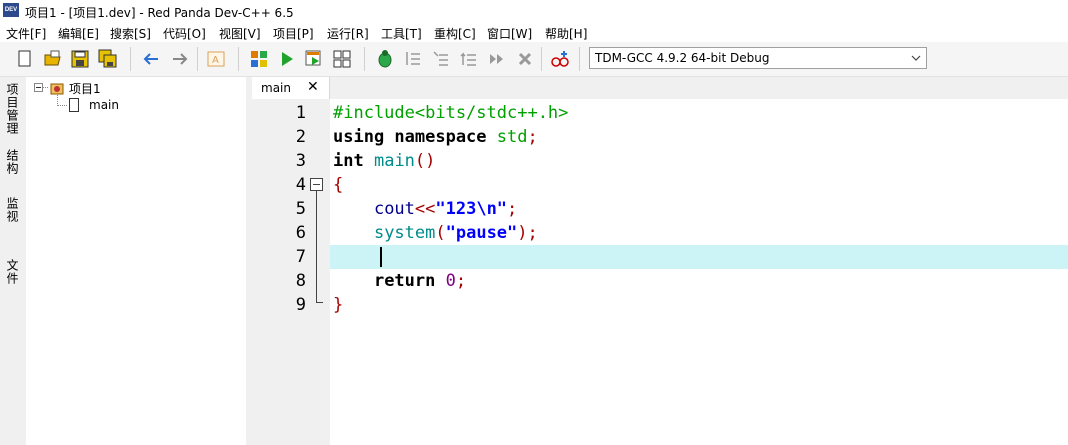 Image resolution: width=1068 pixels, height=445 pixels. I want to click on code-line-4: {, so click(338, 185).